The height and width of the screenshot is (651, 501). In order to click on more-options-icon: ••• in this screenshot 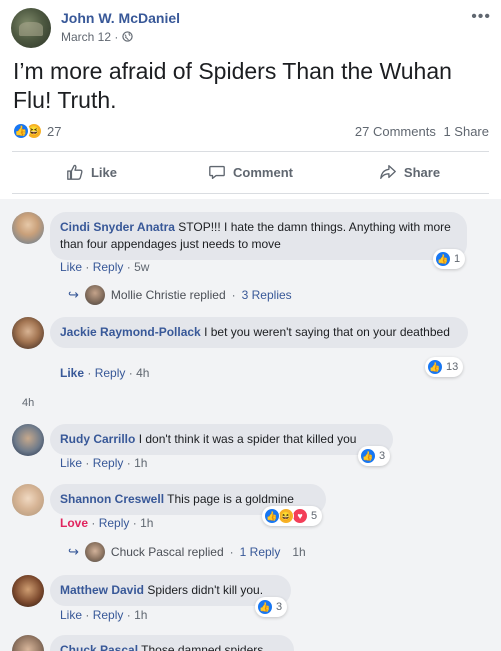, I will do `click(481, 17)`.